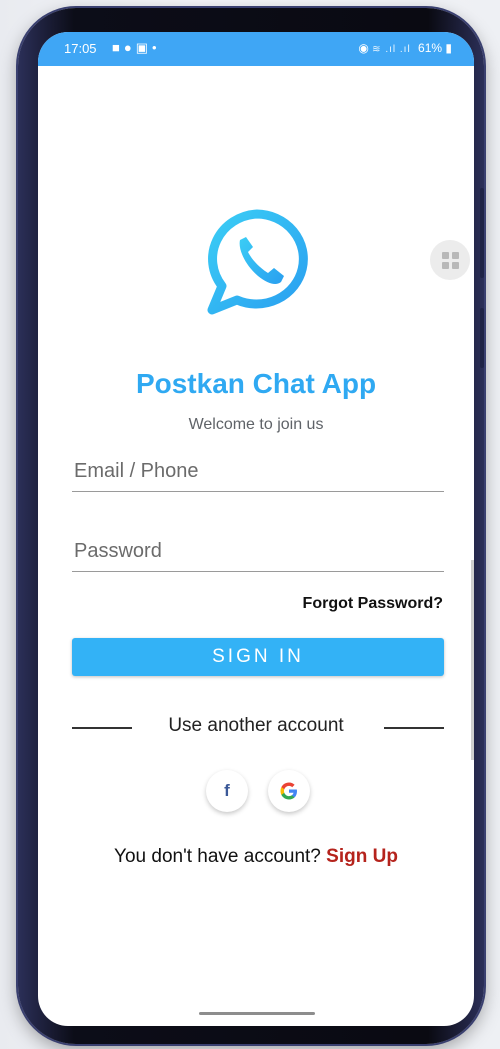  I want to click on status-left-icons: ■●▣•, so click(136, 48).